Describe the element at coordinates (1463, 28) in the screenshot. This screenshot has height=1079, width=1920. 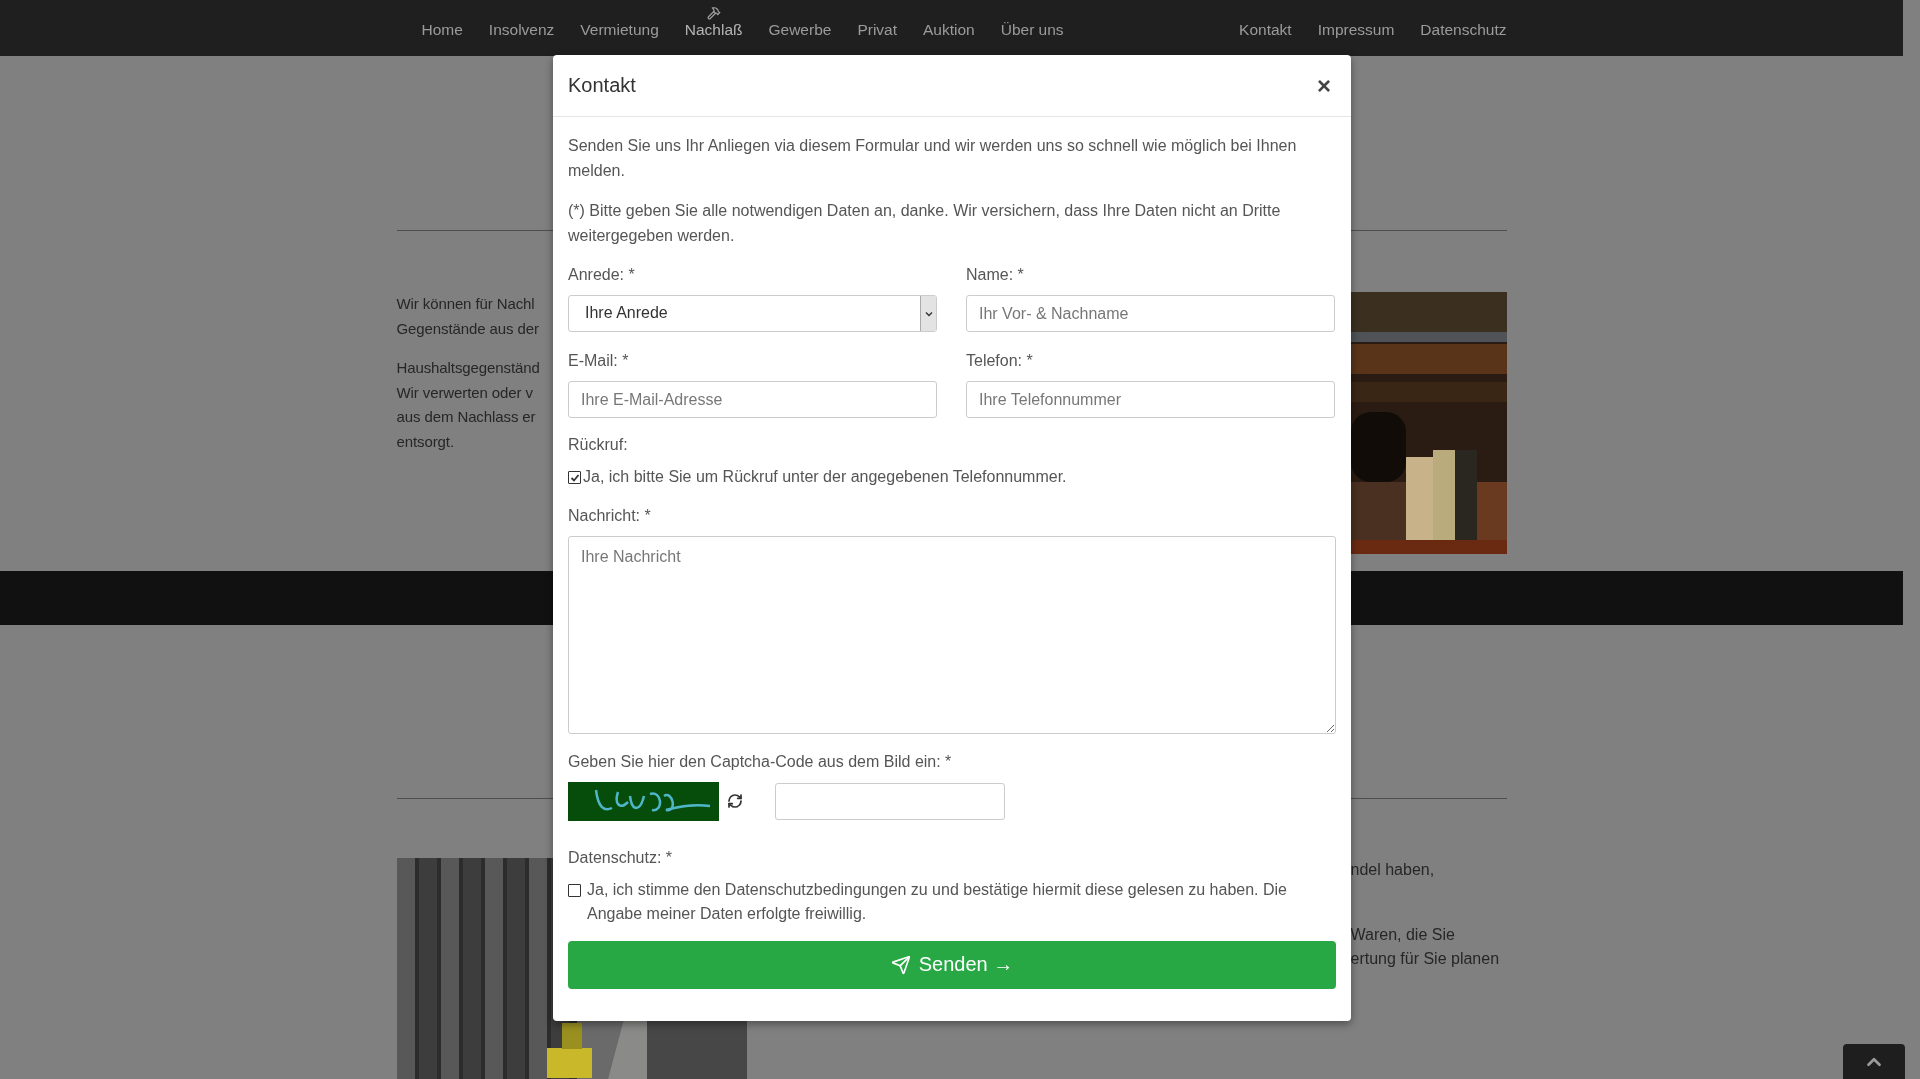
I see `nav-link: Datenschutz` at that location.